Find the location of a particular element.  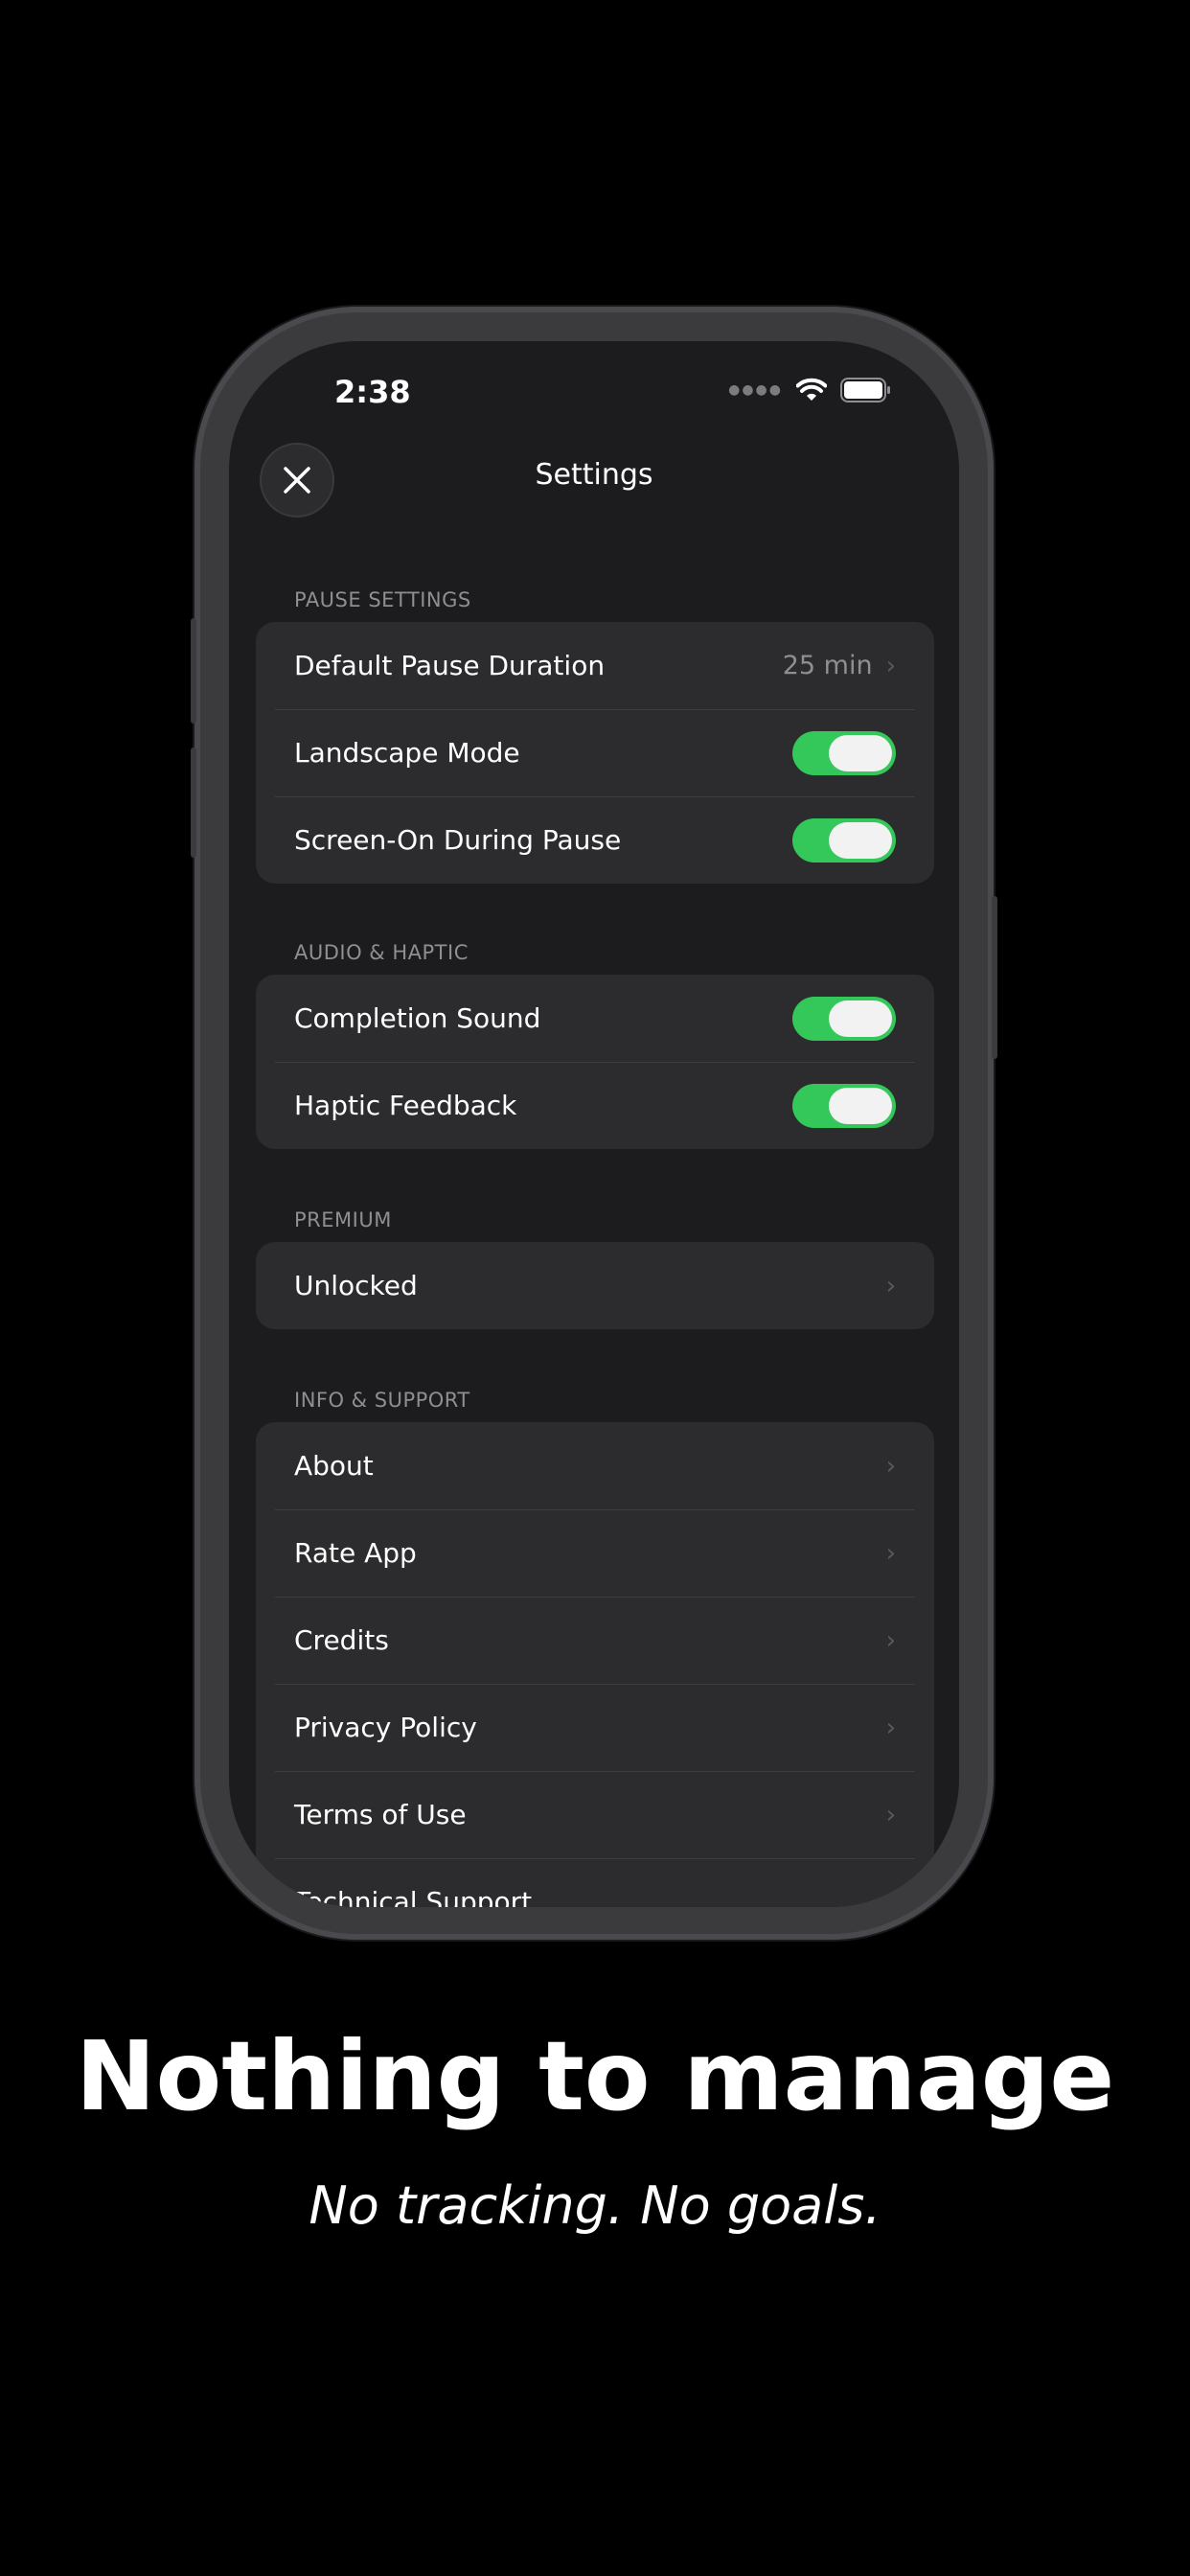

row-landscape-mode: Landscape Mode is located at coordinates (595, 752).